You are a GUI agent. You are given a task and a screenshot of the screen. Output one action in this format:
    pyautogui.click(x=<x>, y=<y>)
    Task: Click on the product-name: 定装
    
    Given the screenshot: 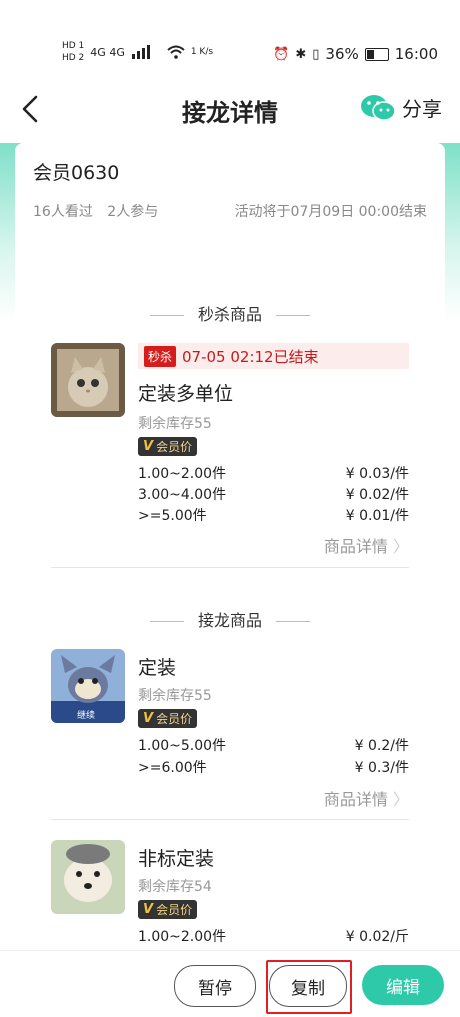 What is the action you would take?
    pyautogui.click(x=157, y=668)
    